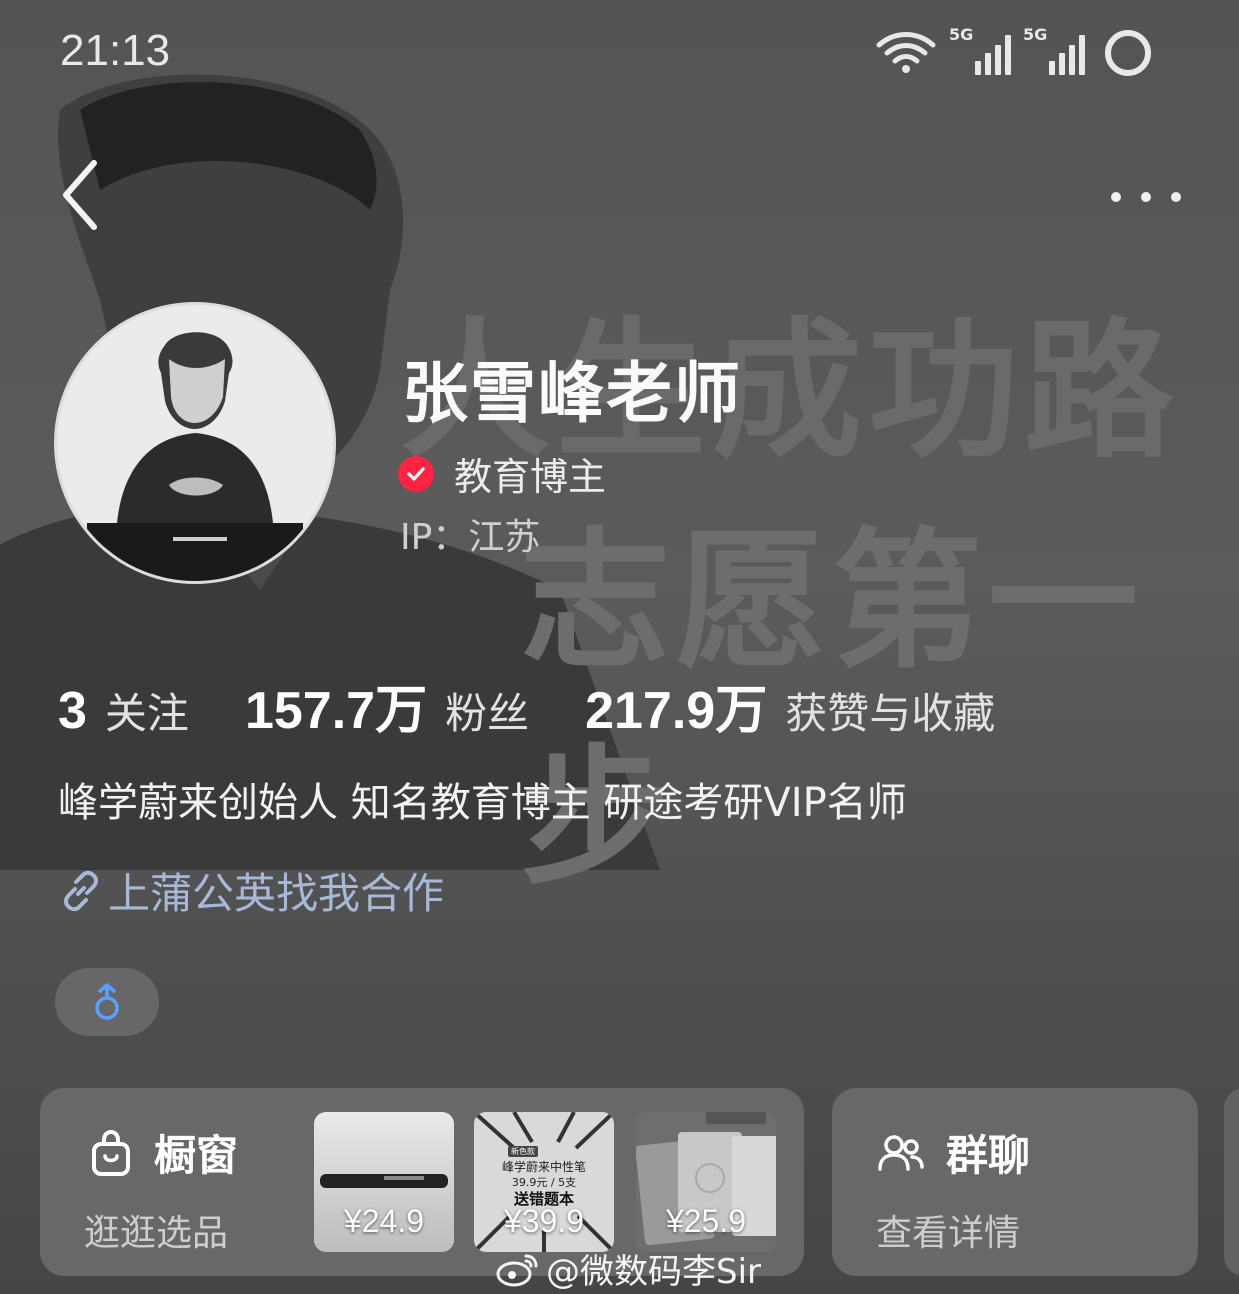 This screenshot has width=1239, height=1294. I want to click on profile-bio: 峰学蔚来创始人 知名教育博主 研途考研VIP名师, so click(482, 803).